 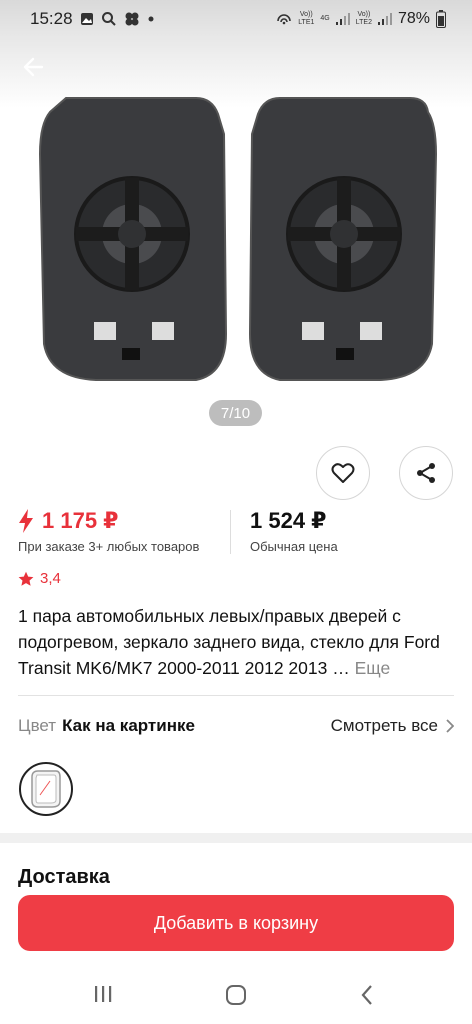 I want to click on regular-note: Обычная цена, so click(x=294, y=546).